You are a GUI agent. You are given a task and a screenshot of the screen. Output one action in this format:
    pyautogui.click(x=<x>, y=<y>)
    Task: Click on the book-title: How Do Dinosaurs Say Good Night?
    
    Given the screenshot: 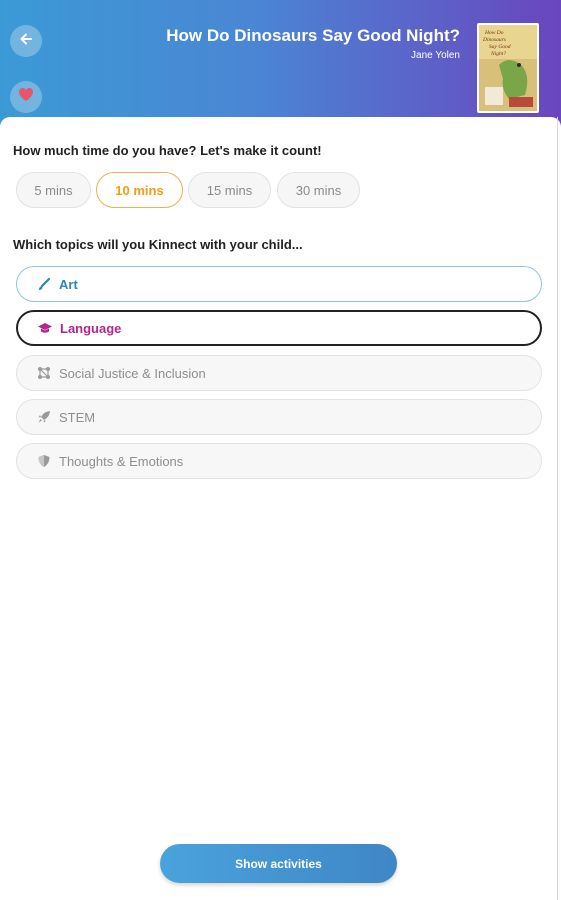 What is the action you would take?
    pyautogui.click(x=313, y=35)
    